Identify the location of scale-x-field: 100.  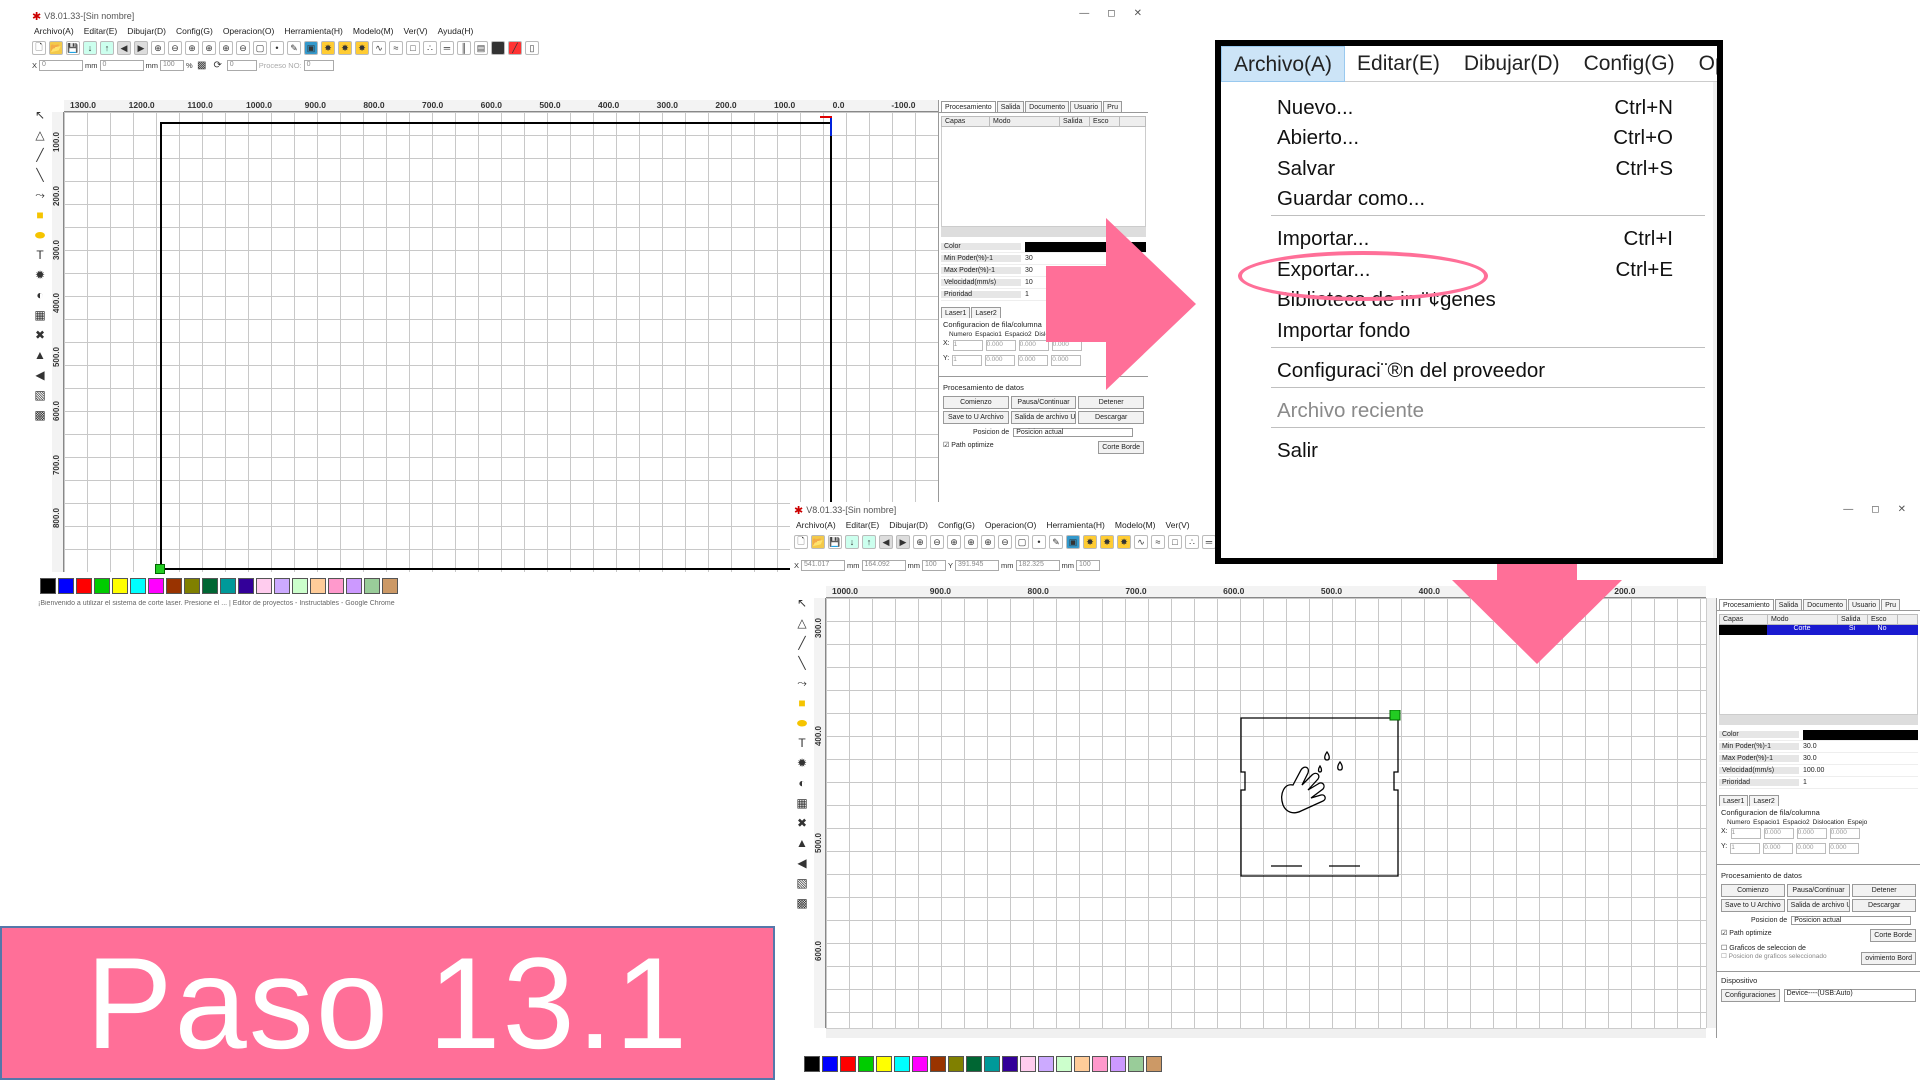
(934, 565).